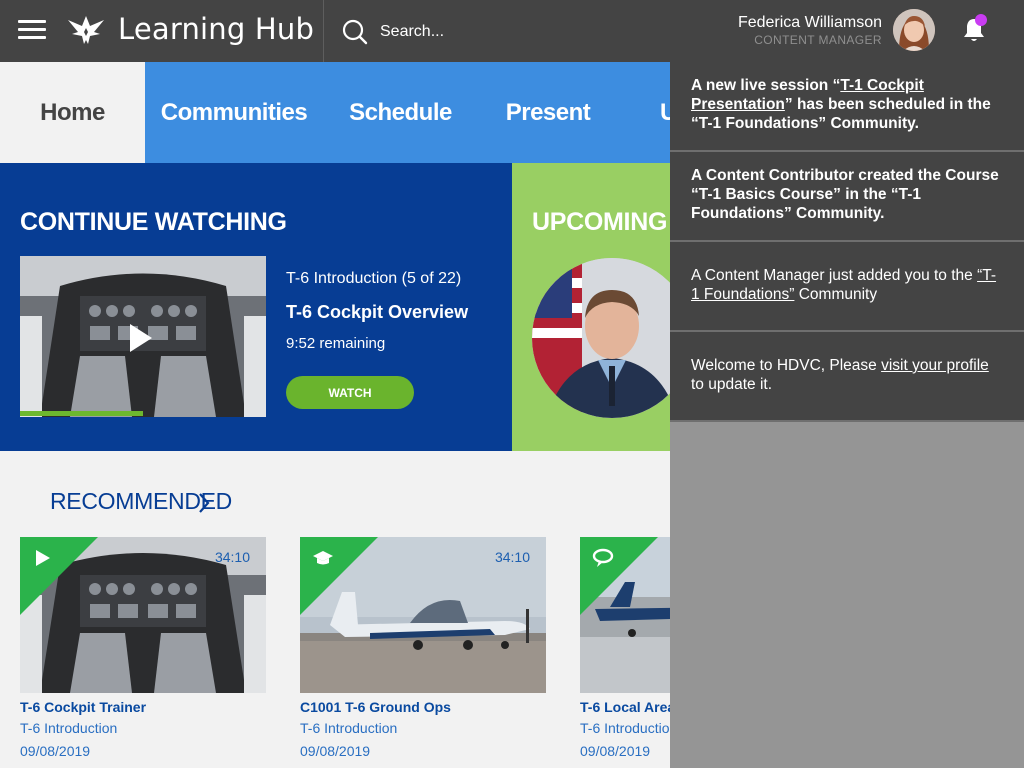 The width and height of the screenshot is (1024, 768). I want to click on watch-progress-bar, so click(81, 413).